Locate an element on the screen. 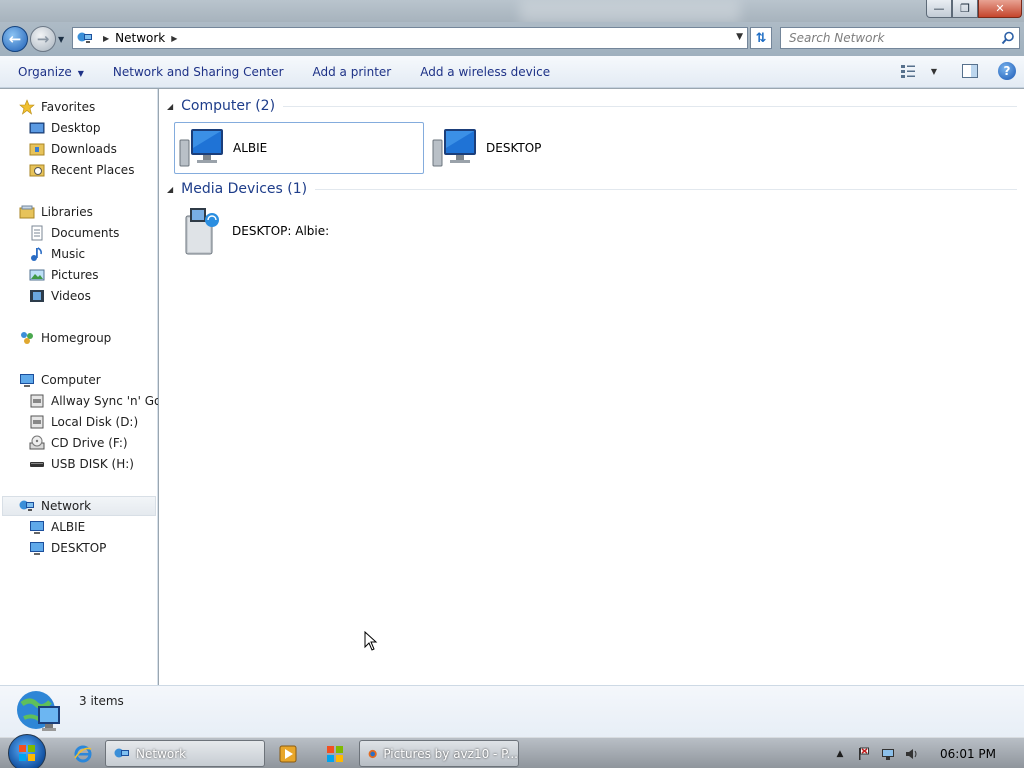 This screenshot has height=768, width=1024. nav-cd-drive-f: CD Drive (F:) is located at coordinates (92, 443).